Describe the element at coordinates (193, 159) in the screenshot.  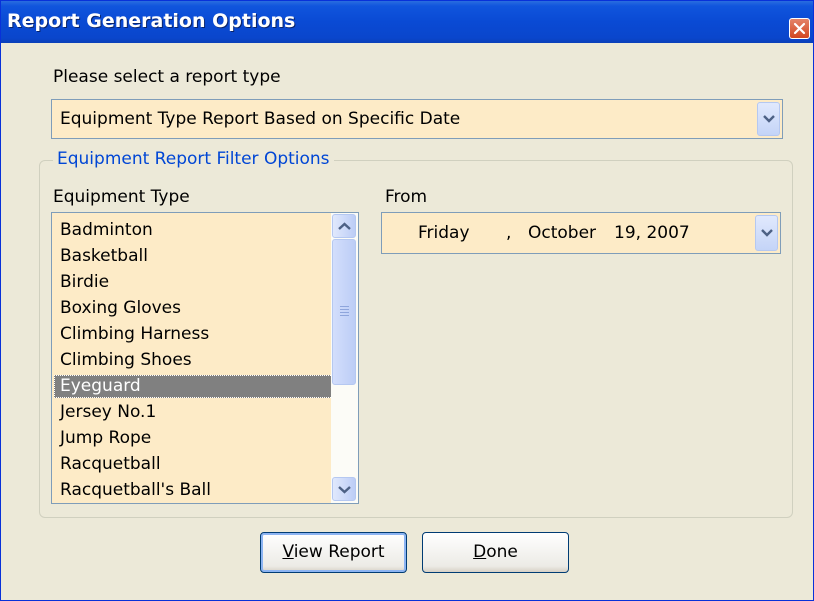
I see `filter-options-title: Equipment Report Filter Options` at that location.